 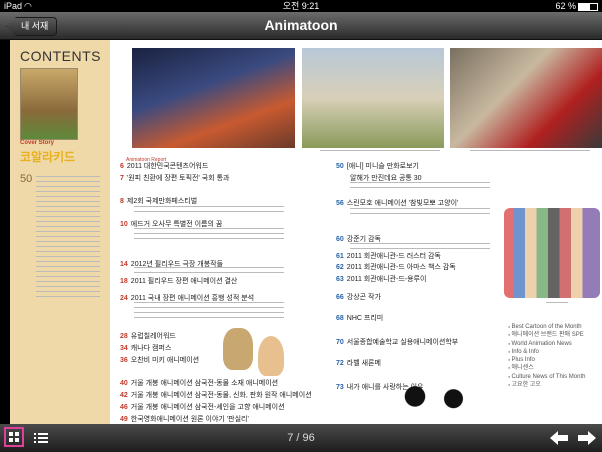 I want to click on cover-story-image, so click(x=49, y=104).